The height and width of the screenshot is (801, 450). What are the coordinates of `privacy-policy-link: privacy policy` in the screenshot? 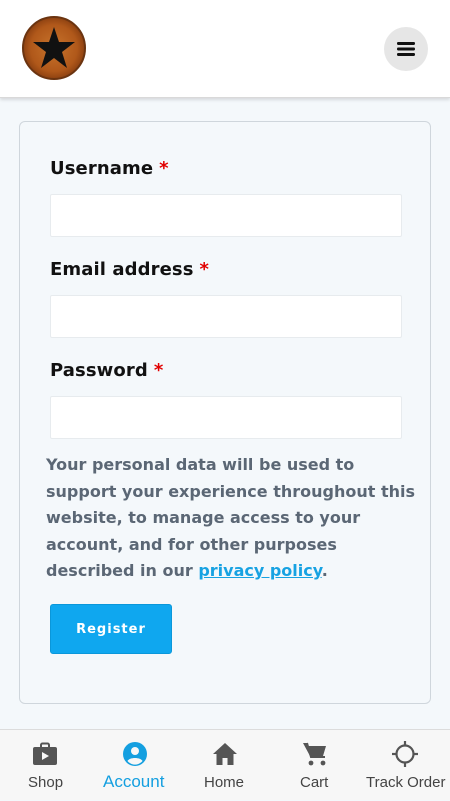 It's located at (259, 570).